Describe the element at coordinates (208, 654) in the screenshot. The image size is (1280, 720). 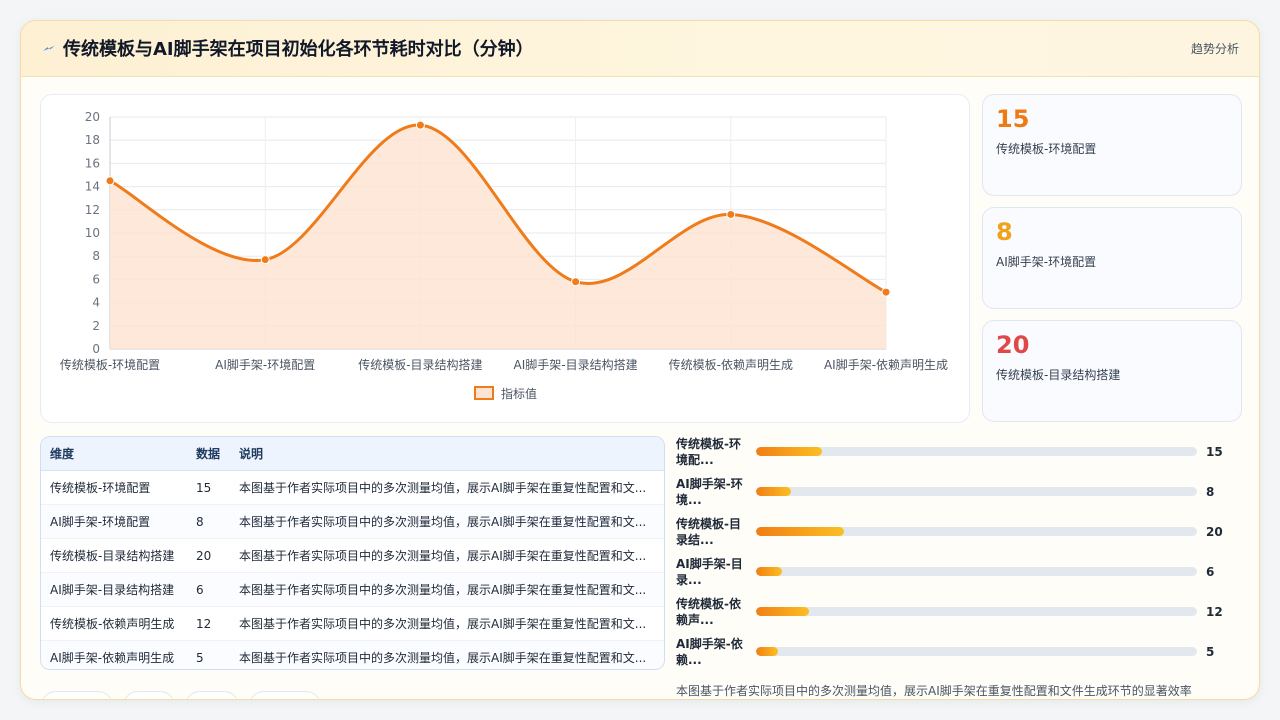
I see `cell-value: 5` at that location.